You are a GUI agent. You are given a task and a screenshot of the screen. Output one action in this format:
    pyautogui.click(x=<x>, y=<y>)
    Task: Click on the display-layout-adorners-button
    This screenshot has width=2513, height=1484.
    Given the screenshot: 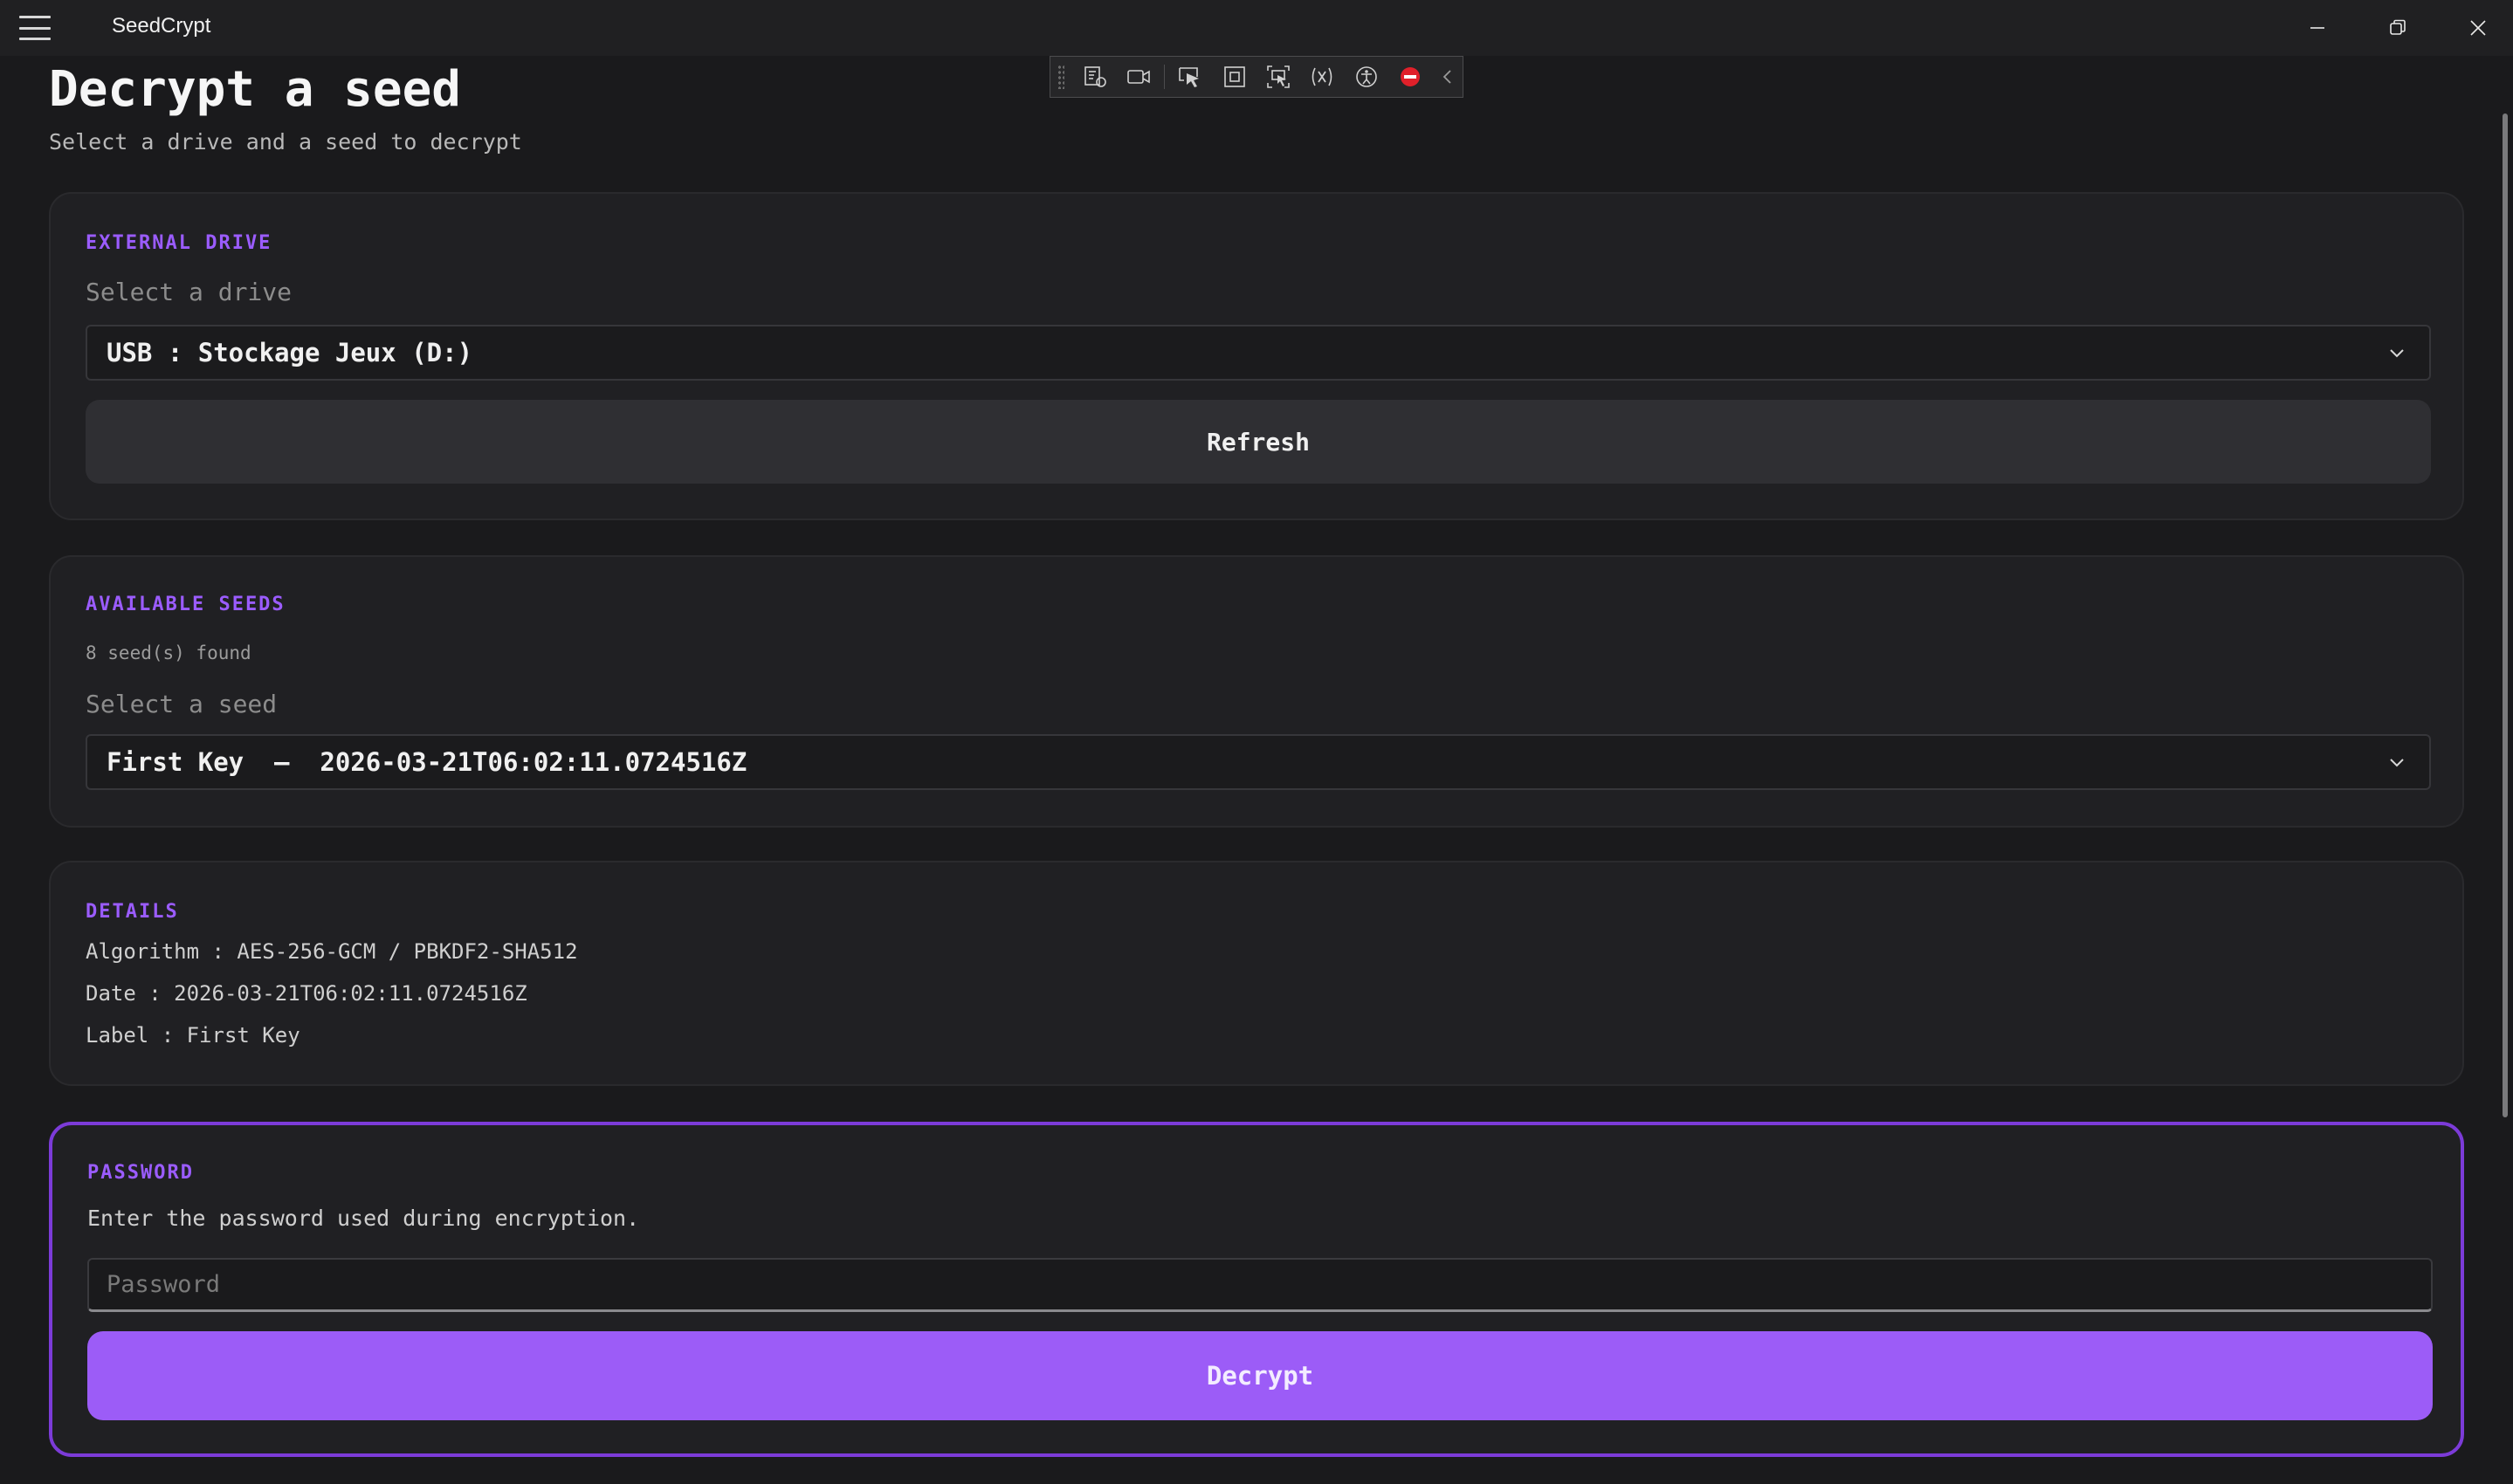 What is the action you would take?
    pyautogui.click(x=1234, y=77)
    